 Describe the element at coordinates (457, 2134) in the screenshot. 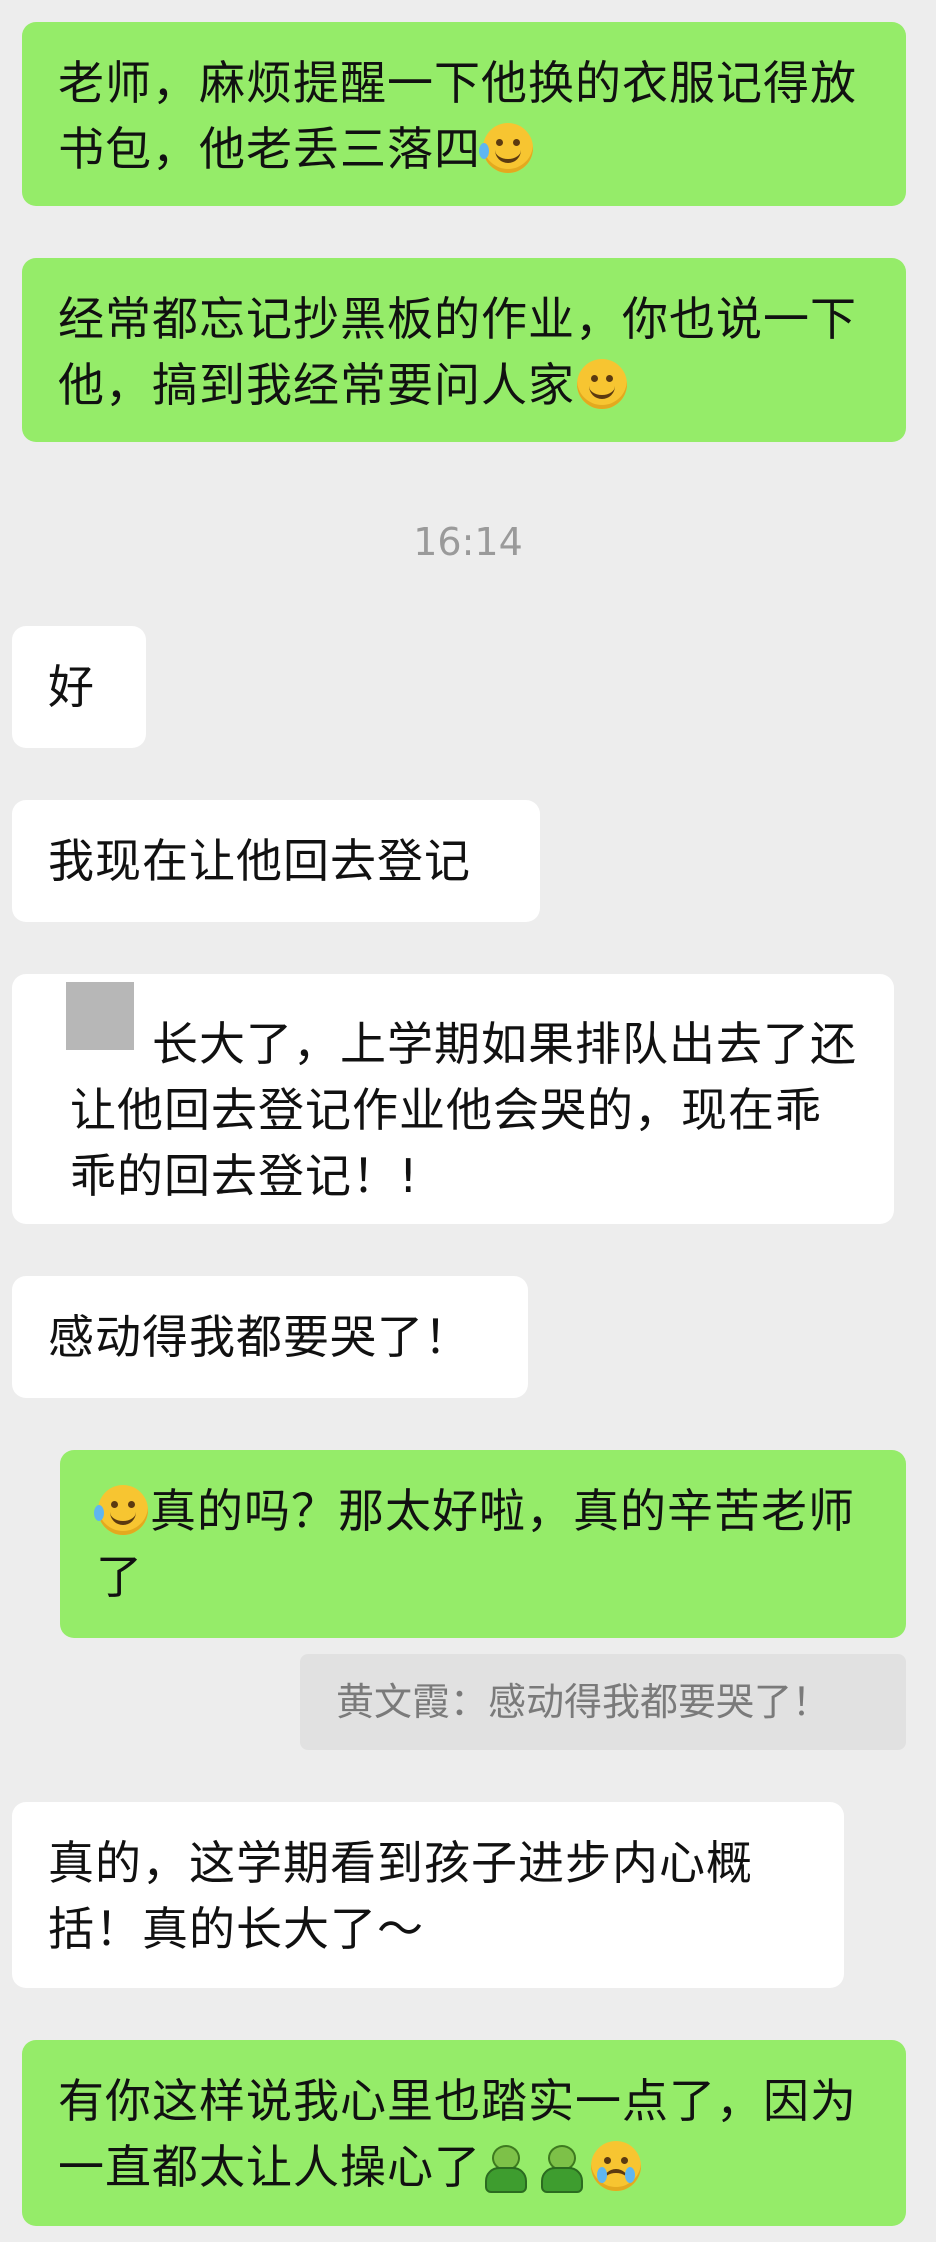

I see `message-text: 有你这样说我心里也踏实一点了，因为一直都太让人操心了` at that location.